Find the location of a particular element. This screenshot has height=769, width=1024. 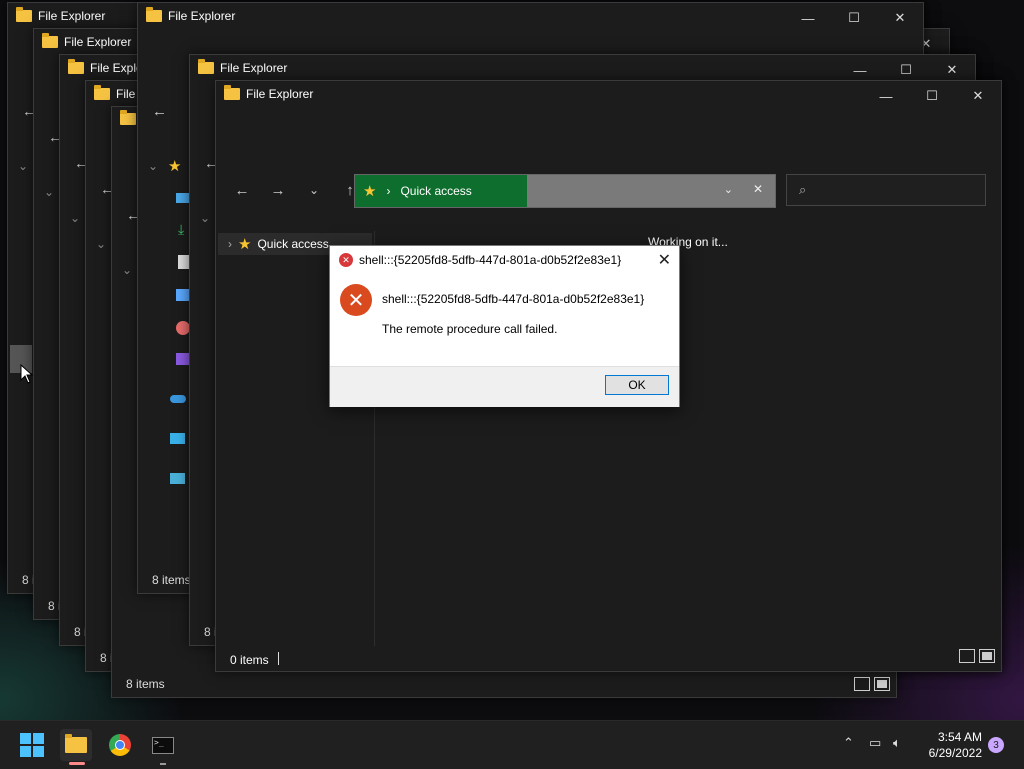

address-bar: ★ › Quick access ⌄ ✕ is located at coordinates (565, 191).